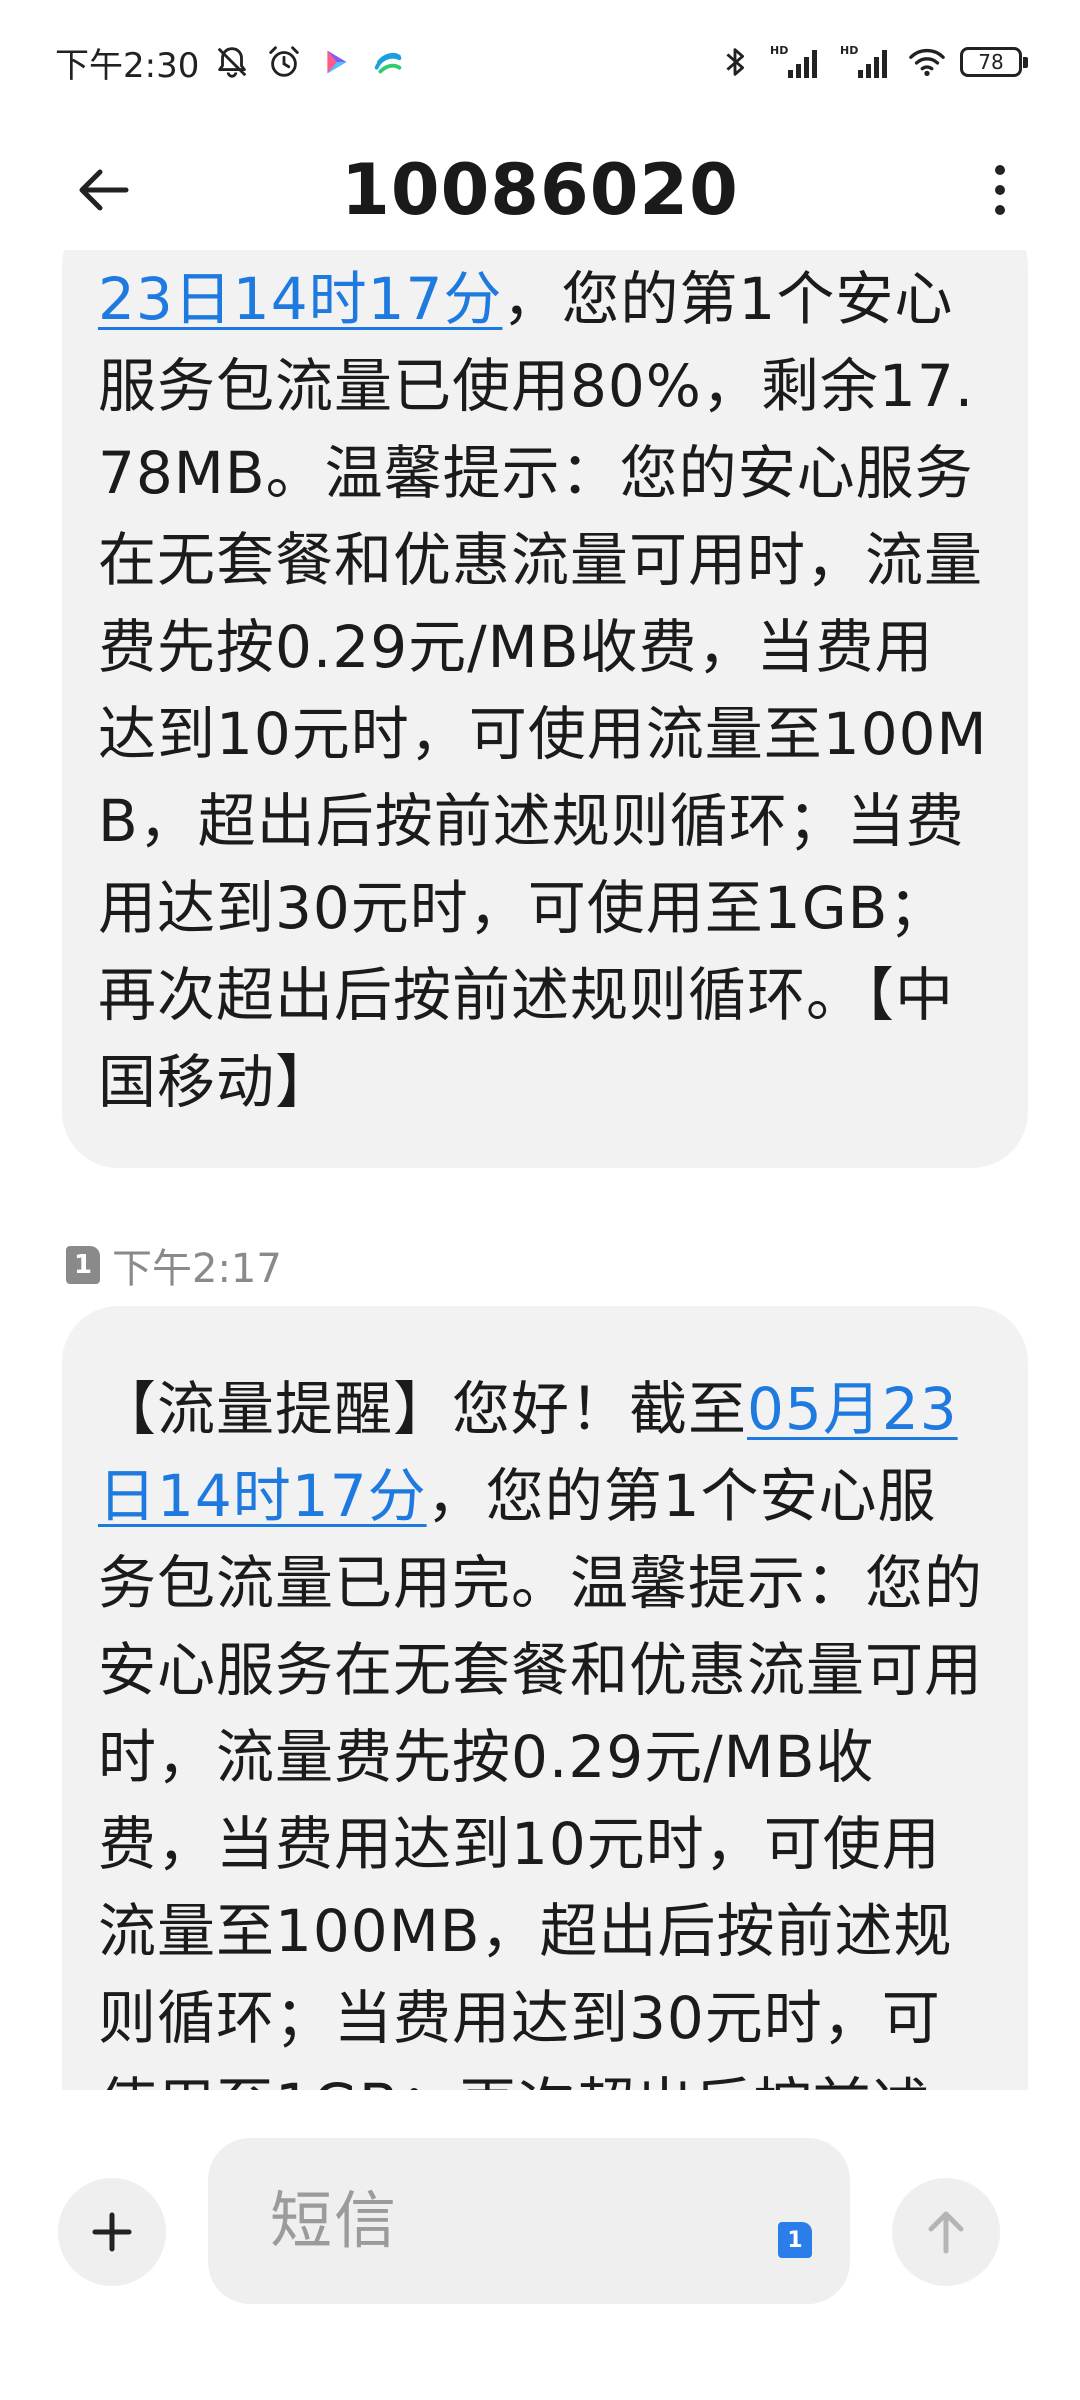 The image size is (1080, 2400). I want to click on play-app-icon, so click(337, 62).